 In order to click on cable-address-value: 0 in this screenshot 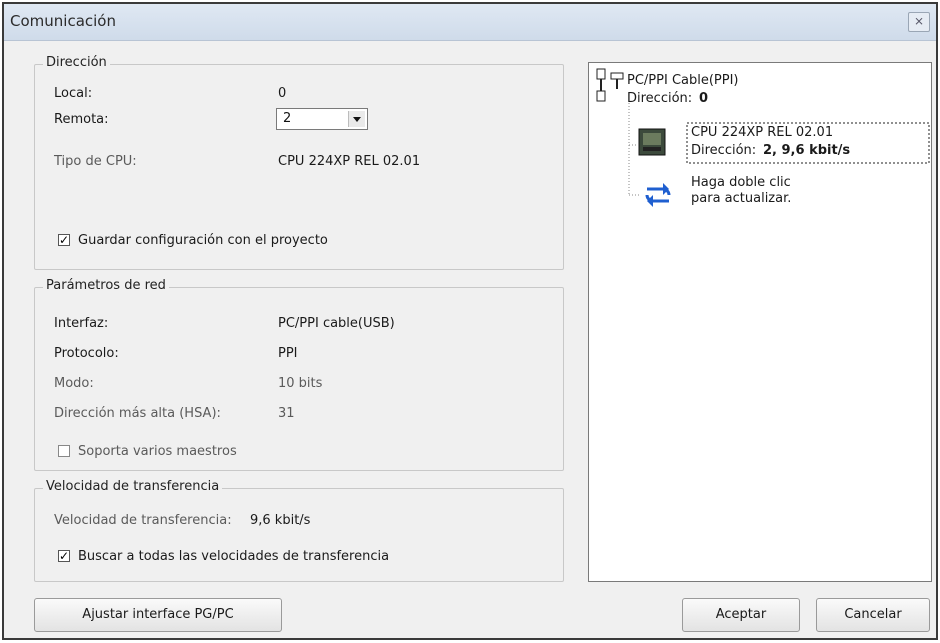, I will do `click(704, 98)`.